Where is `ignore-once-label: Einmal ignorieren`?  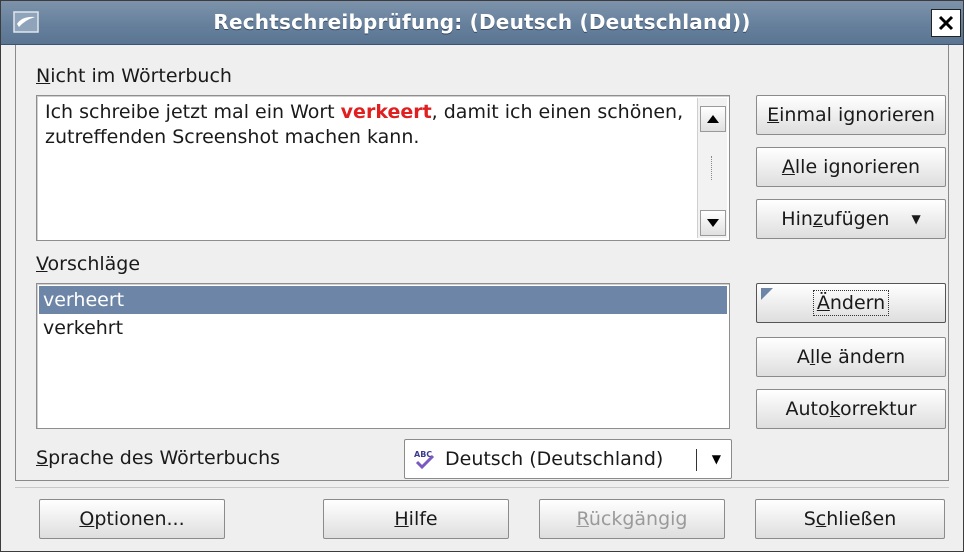
ignore-once-label: Einmal ignorieren is located at coordinates (851, 115).